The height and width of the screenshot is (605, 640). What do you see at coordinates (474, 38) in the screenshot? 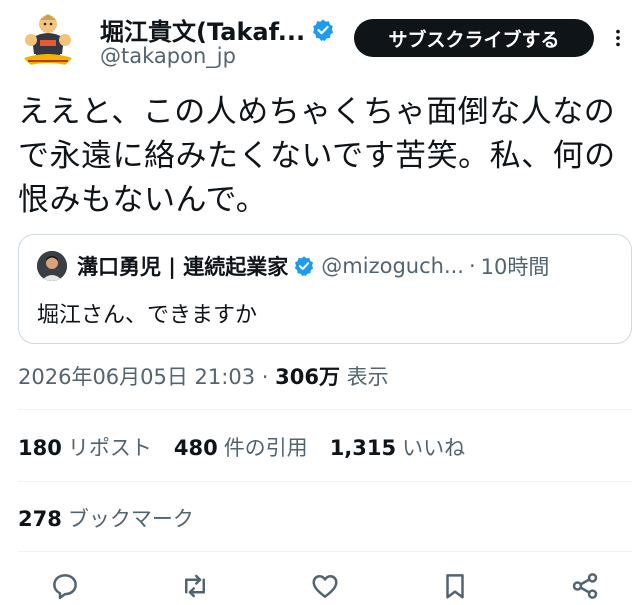
I see `subscribe-button: サブスクライブする` at bounding box center [474, 38].